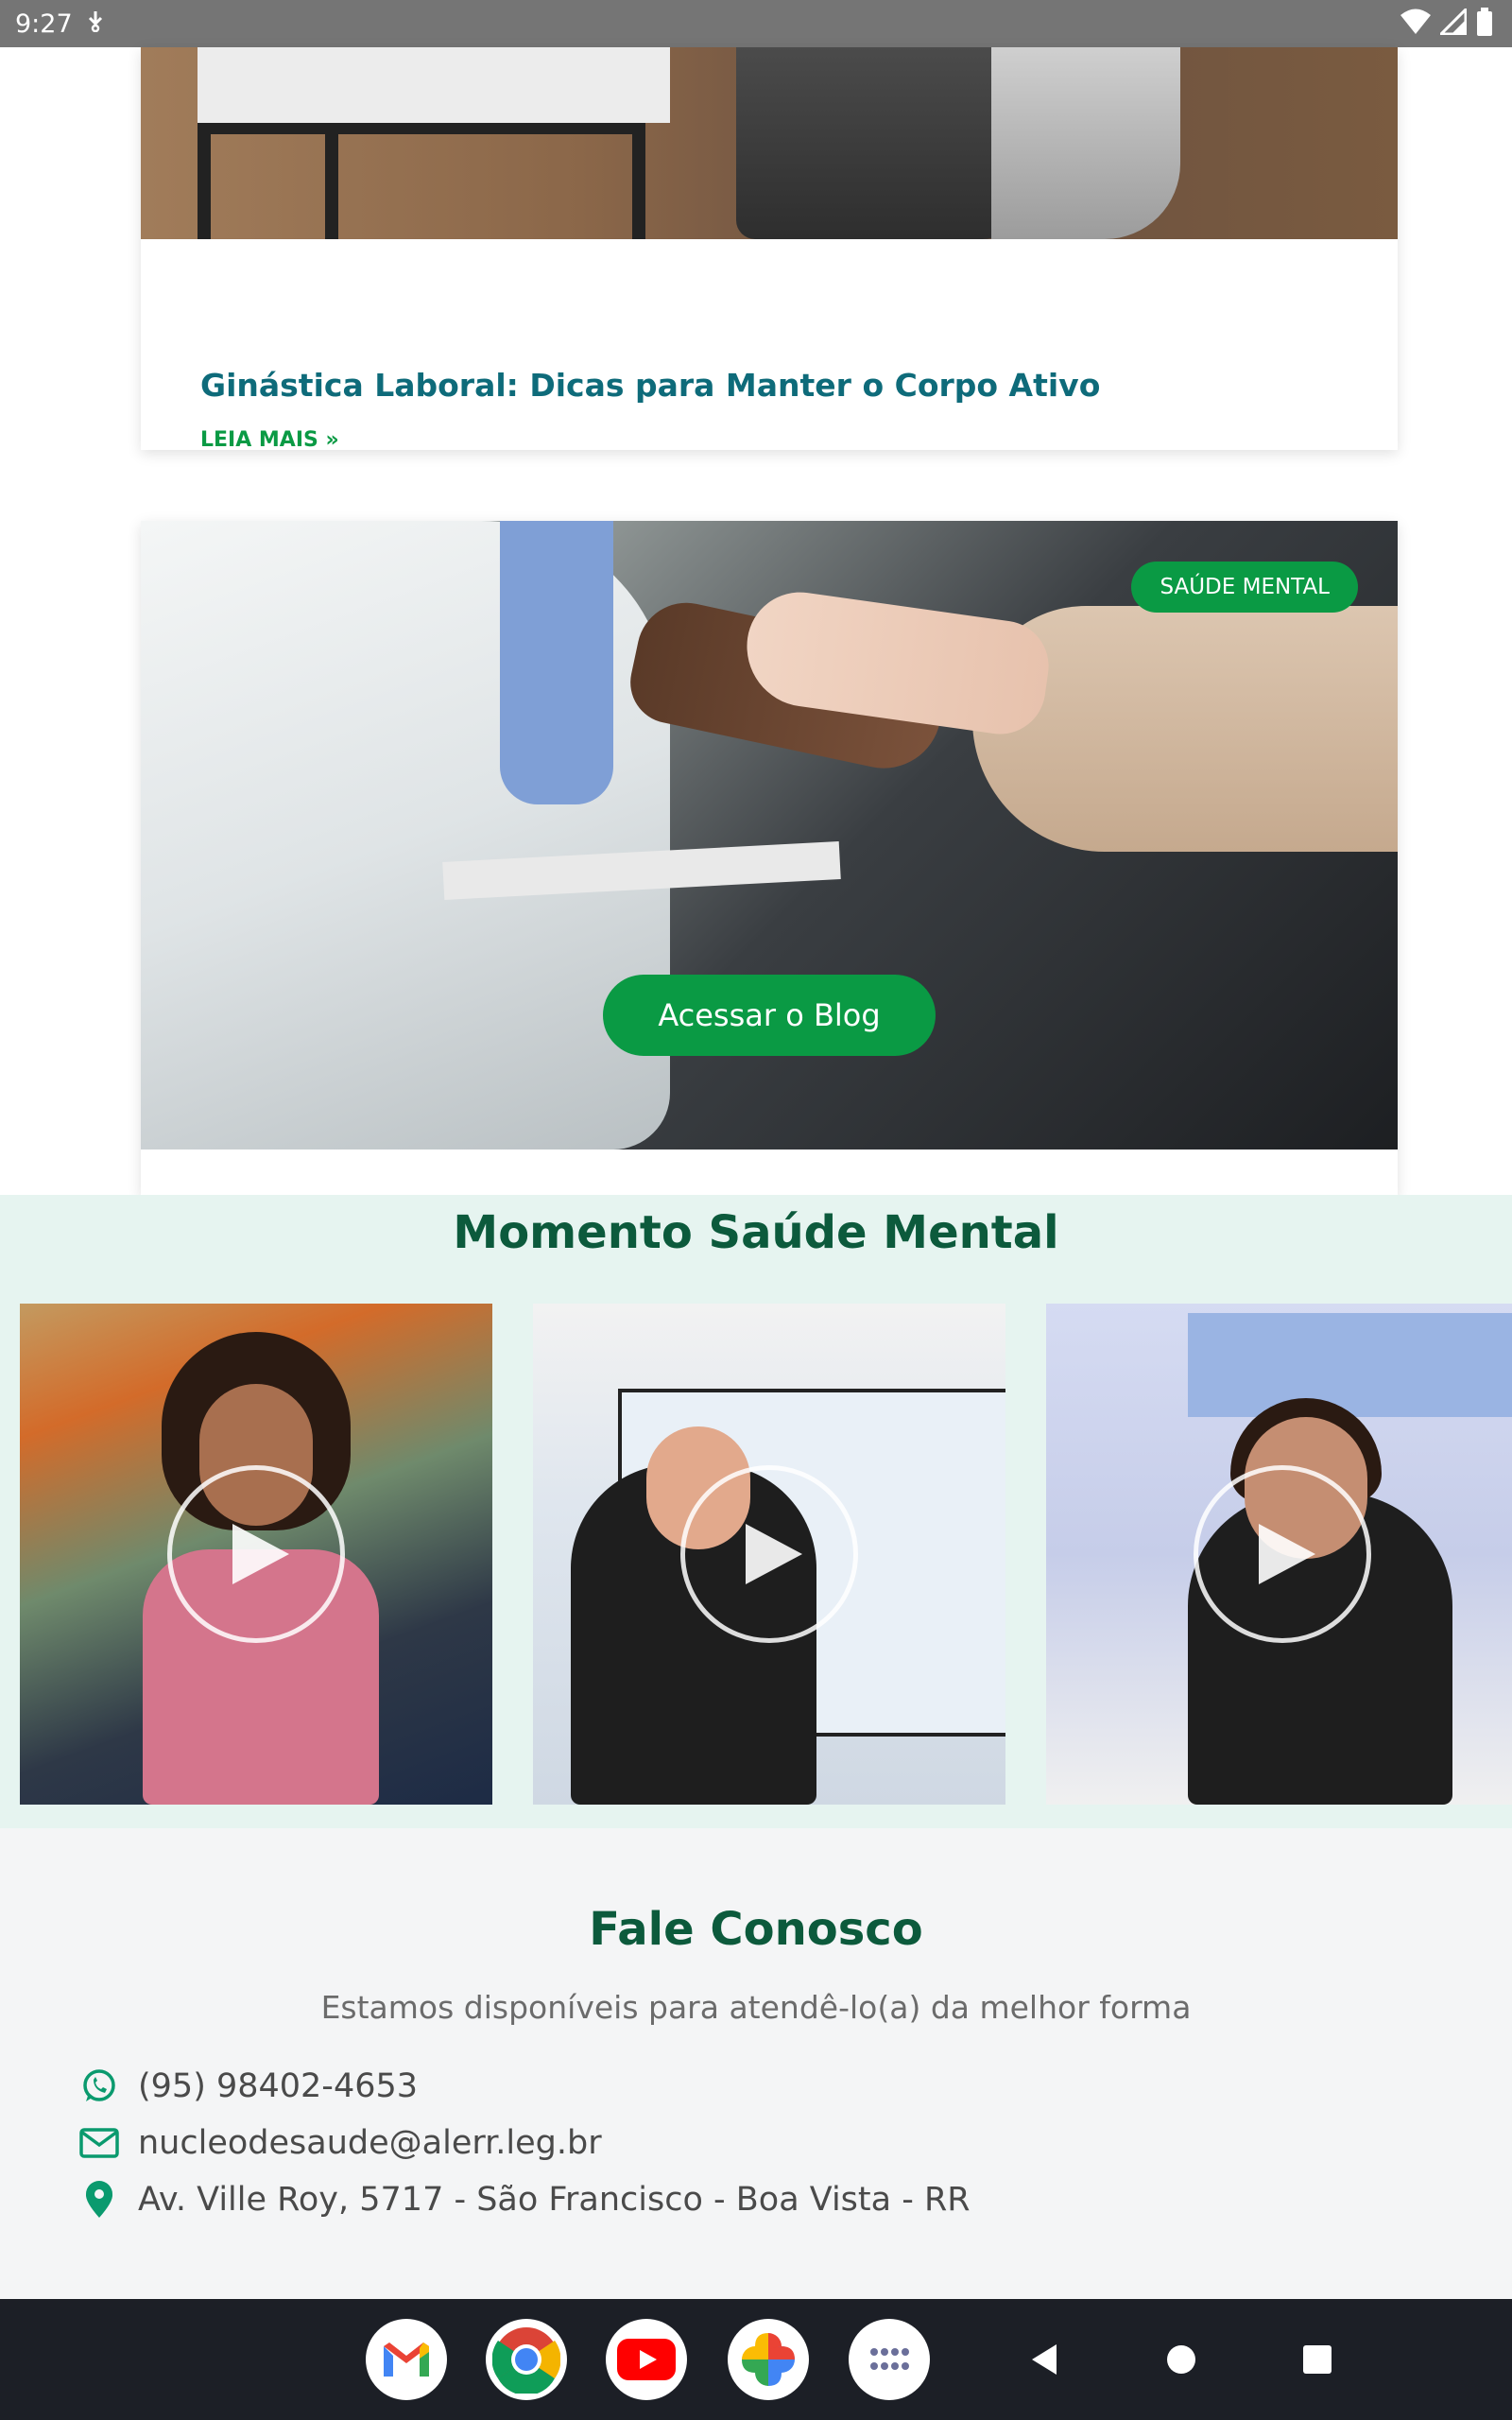  Describe the element at coordinates (269, 440) in the screenshot. I see `read-more-link: LEIA MAIS »` at that location.